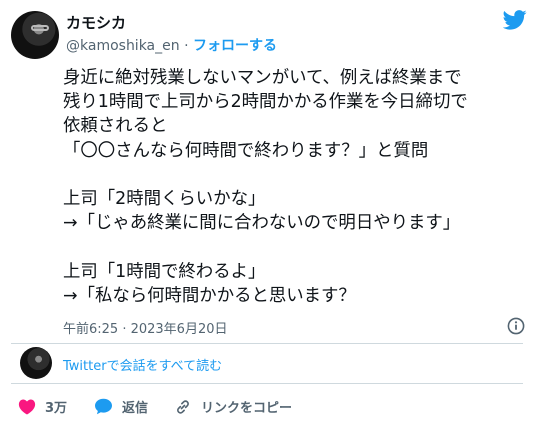 This screenshot has width=534, height=421. I want to click on author-avatar, so click(35, 35).